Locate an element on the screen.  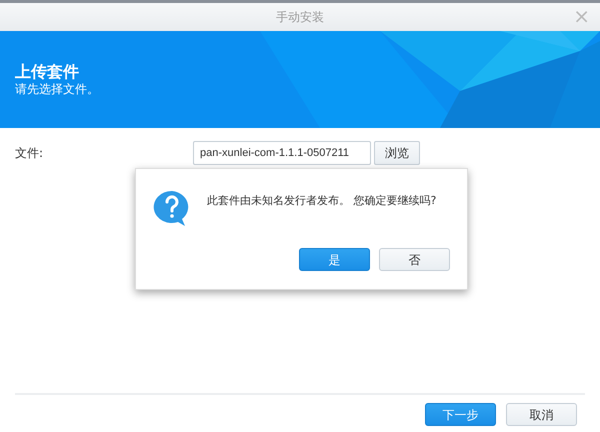
cancel-button: 取消 is located at coordinates (541, 414).